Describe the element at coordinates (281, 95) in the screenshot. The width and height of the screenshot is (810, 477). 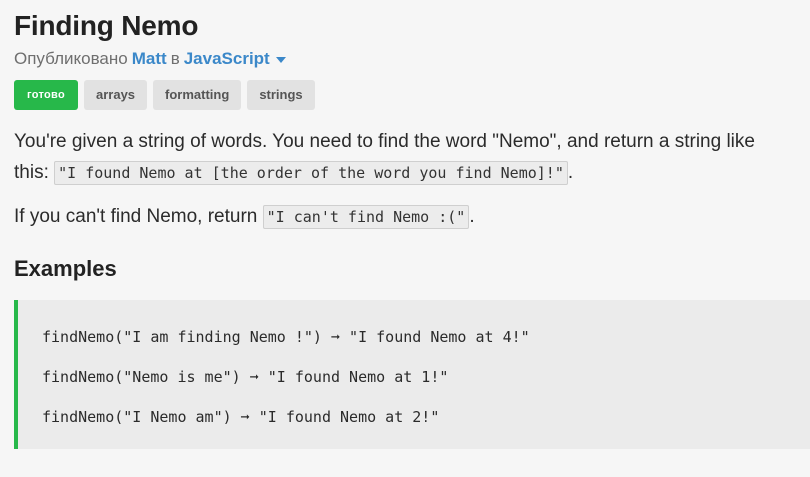
I see `tag-strings: strings` at that location.